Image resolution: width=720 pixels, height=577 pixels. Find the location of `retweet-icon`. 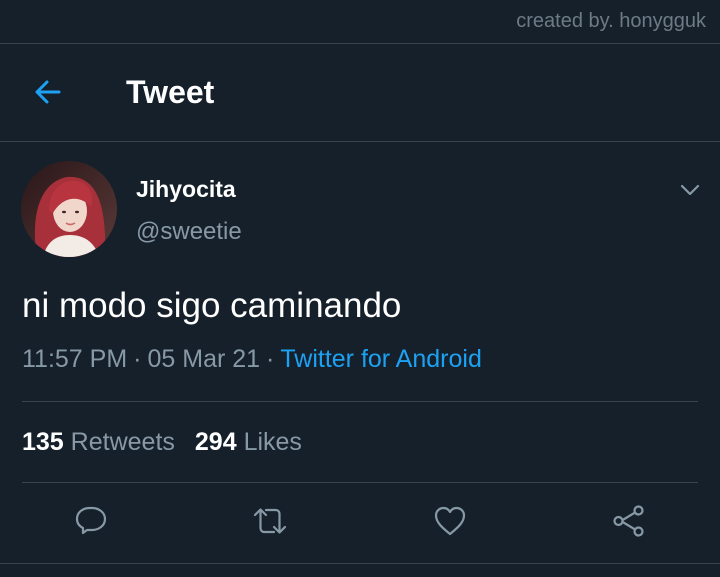

retweet-icon is located at coordinates (270, 521).